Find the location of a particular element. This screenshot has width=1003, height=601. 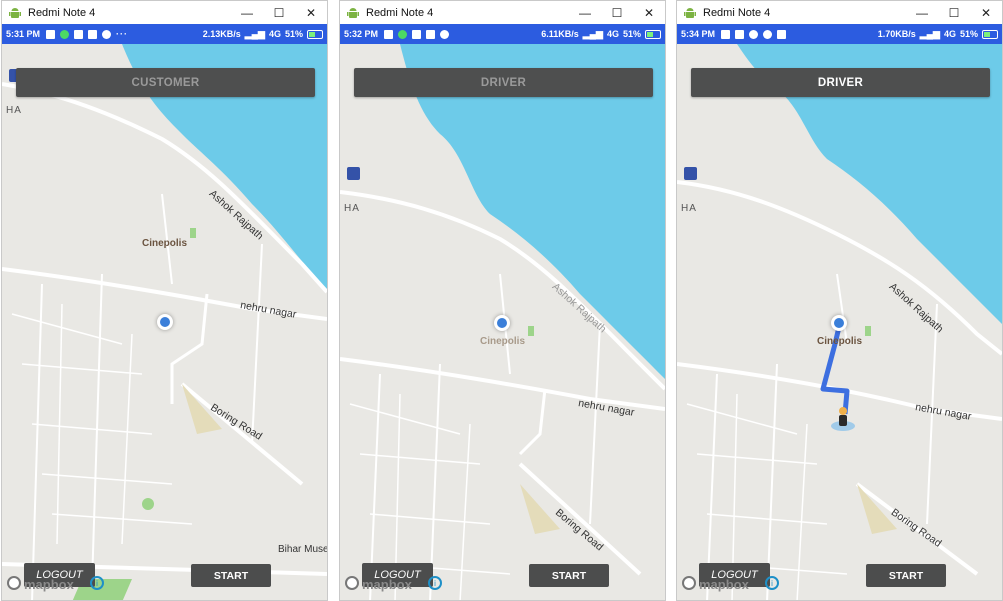

android-status-bar: 5:34 PM 1.70KB/s ▂▄▆ 4G 51% is located at coordinates (839, 34).